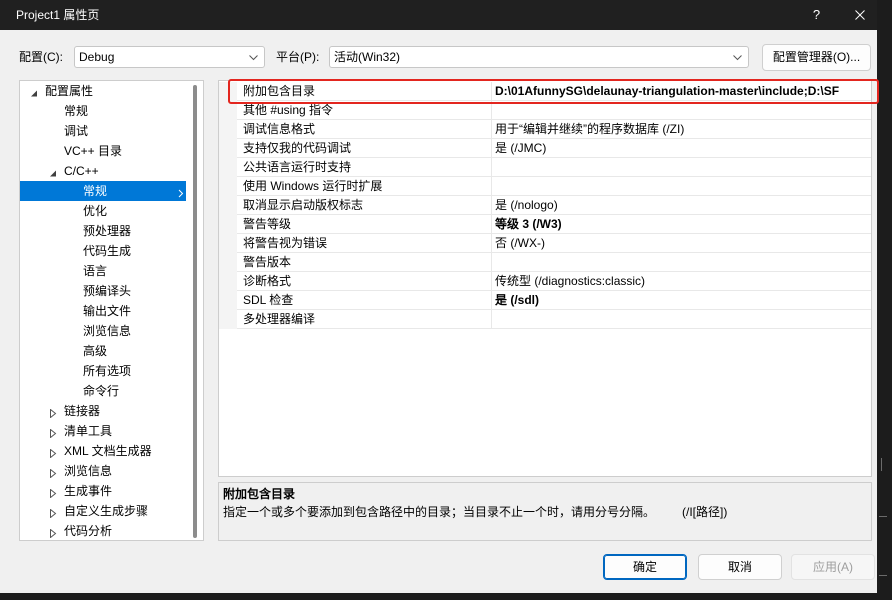 The width and height of the screenshot is (892, 600). What do you see at coordinates (97, 57) in the screenshot?
I see `configuration-value: Debug` at bounding box center [97, 57].